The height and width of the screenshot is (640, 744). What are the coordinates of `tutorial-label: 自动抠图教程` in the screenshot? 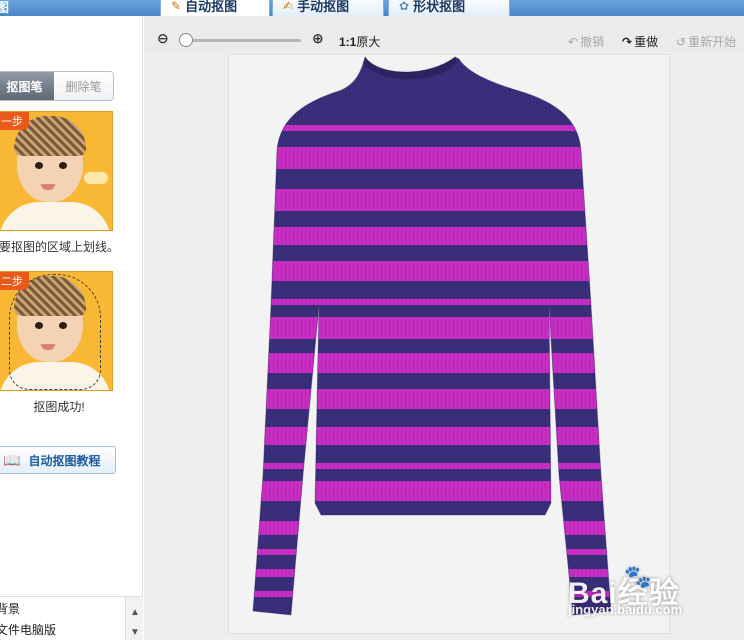 It's located at (64, 460).